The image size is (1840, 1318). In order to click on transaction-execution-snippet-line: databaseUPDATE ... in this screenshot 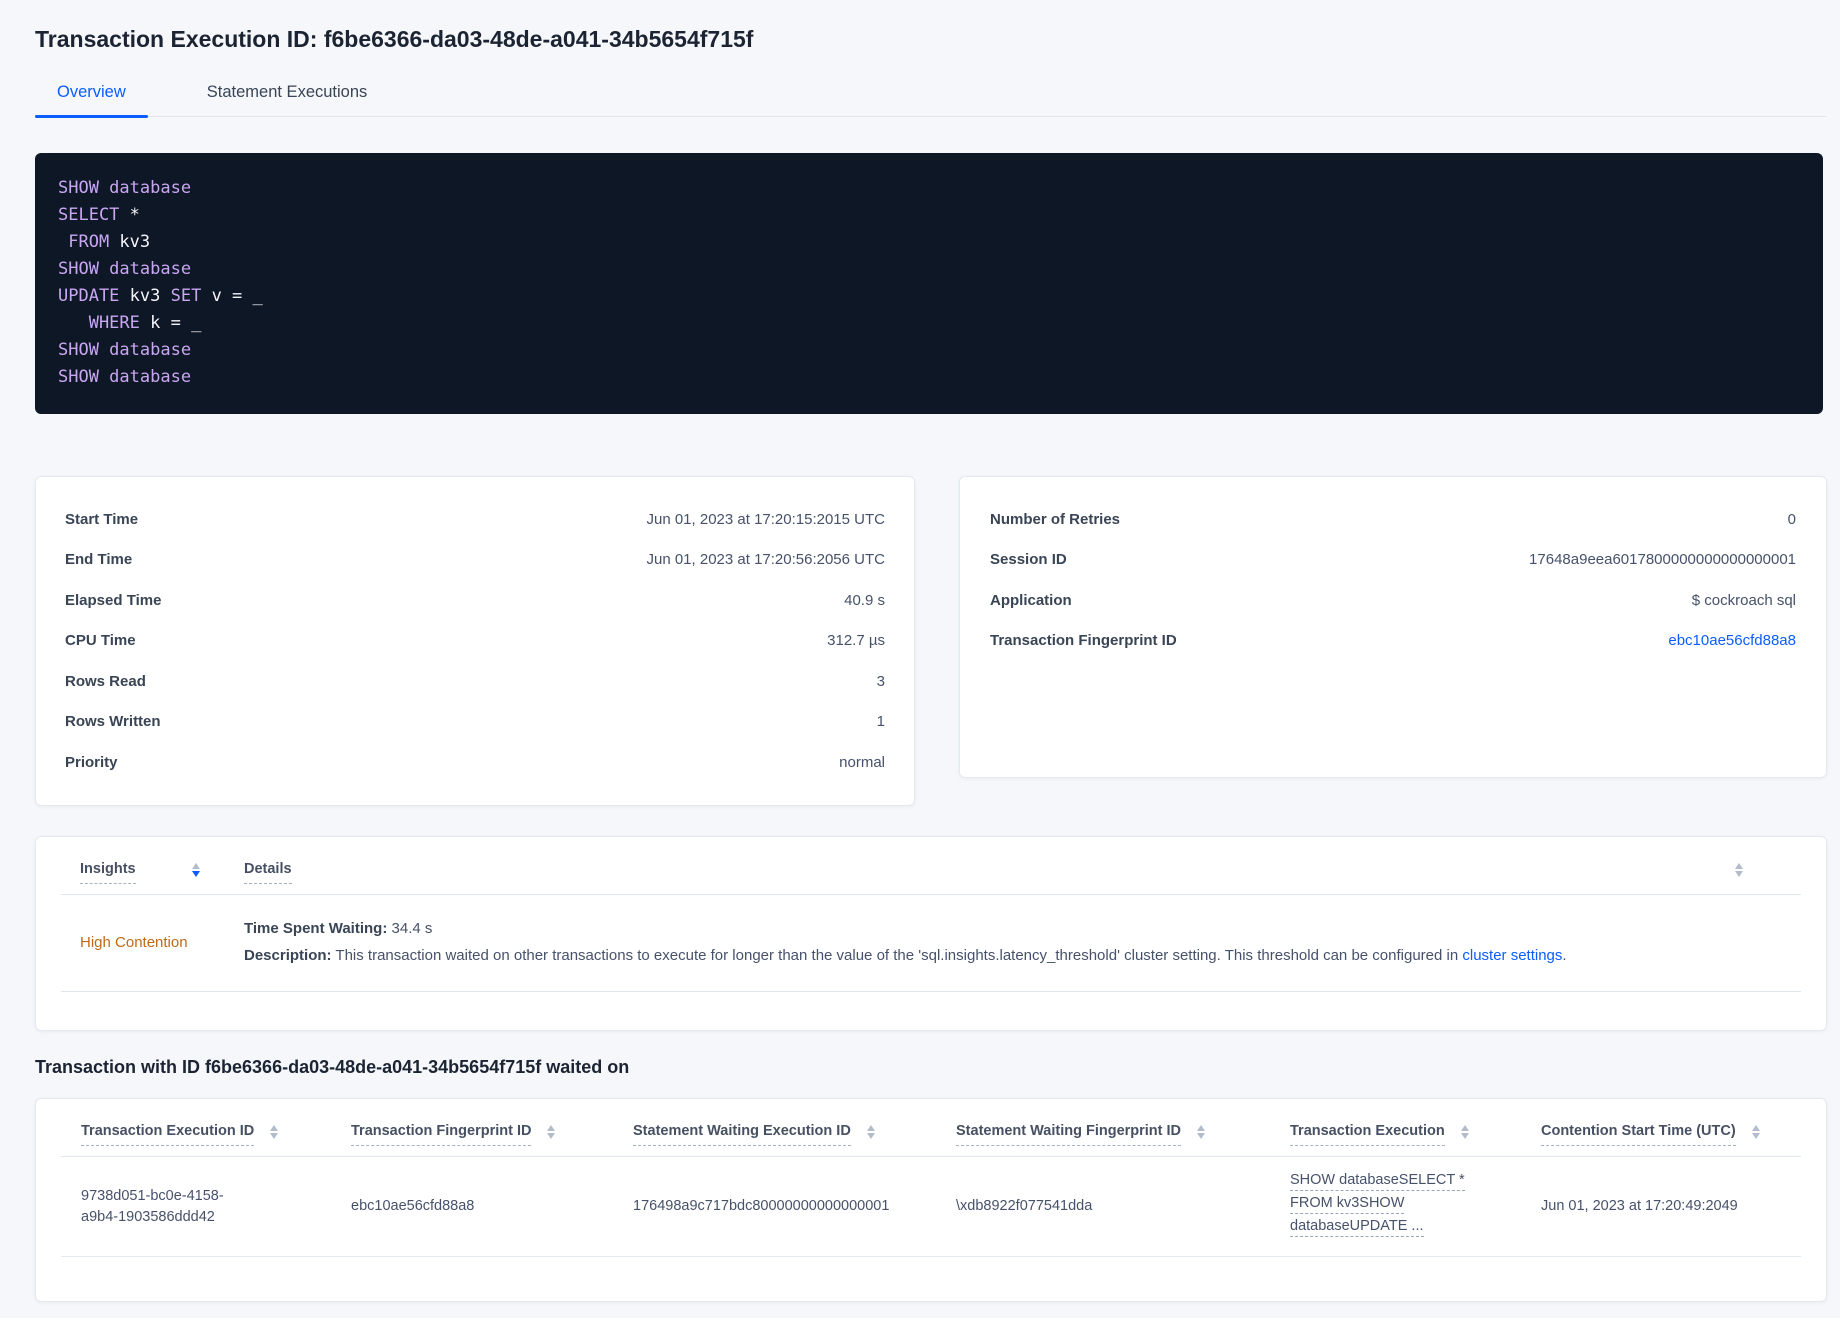, I will do `click(1357, 1227)`.